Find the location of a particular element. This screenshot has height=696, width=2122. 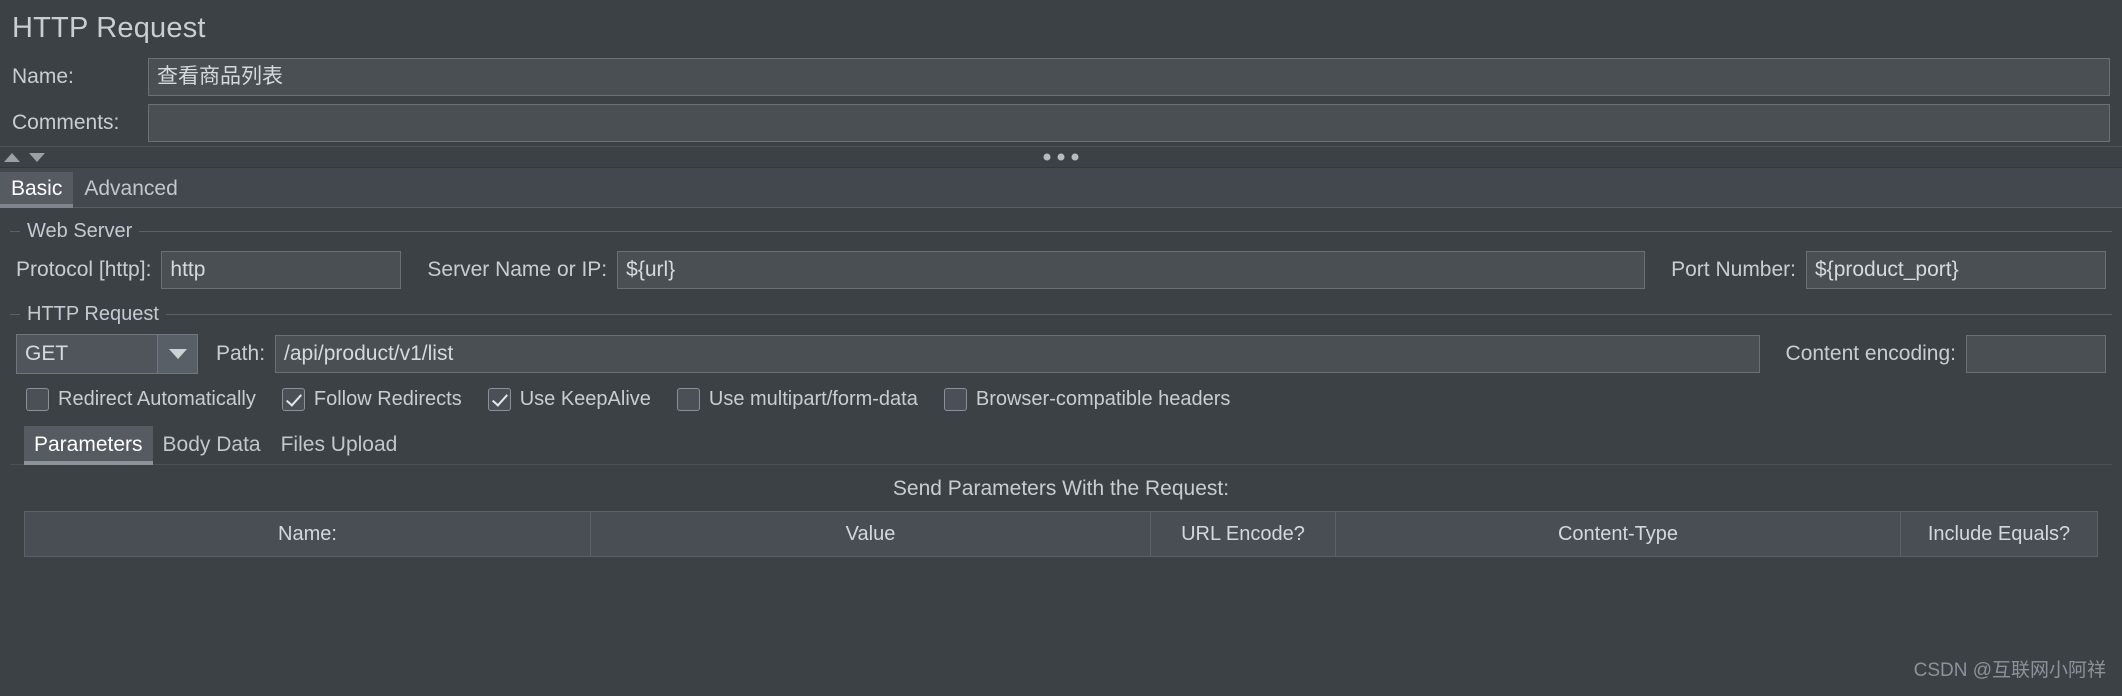

comments-input is located at coordinates (1129, 123).